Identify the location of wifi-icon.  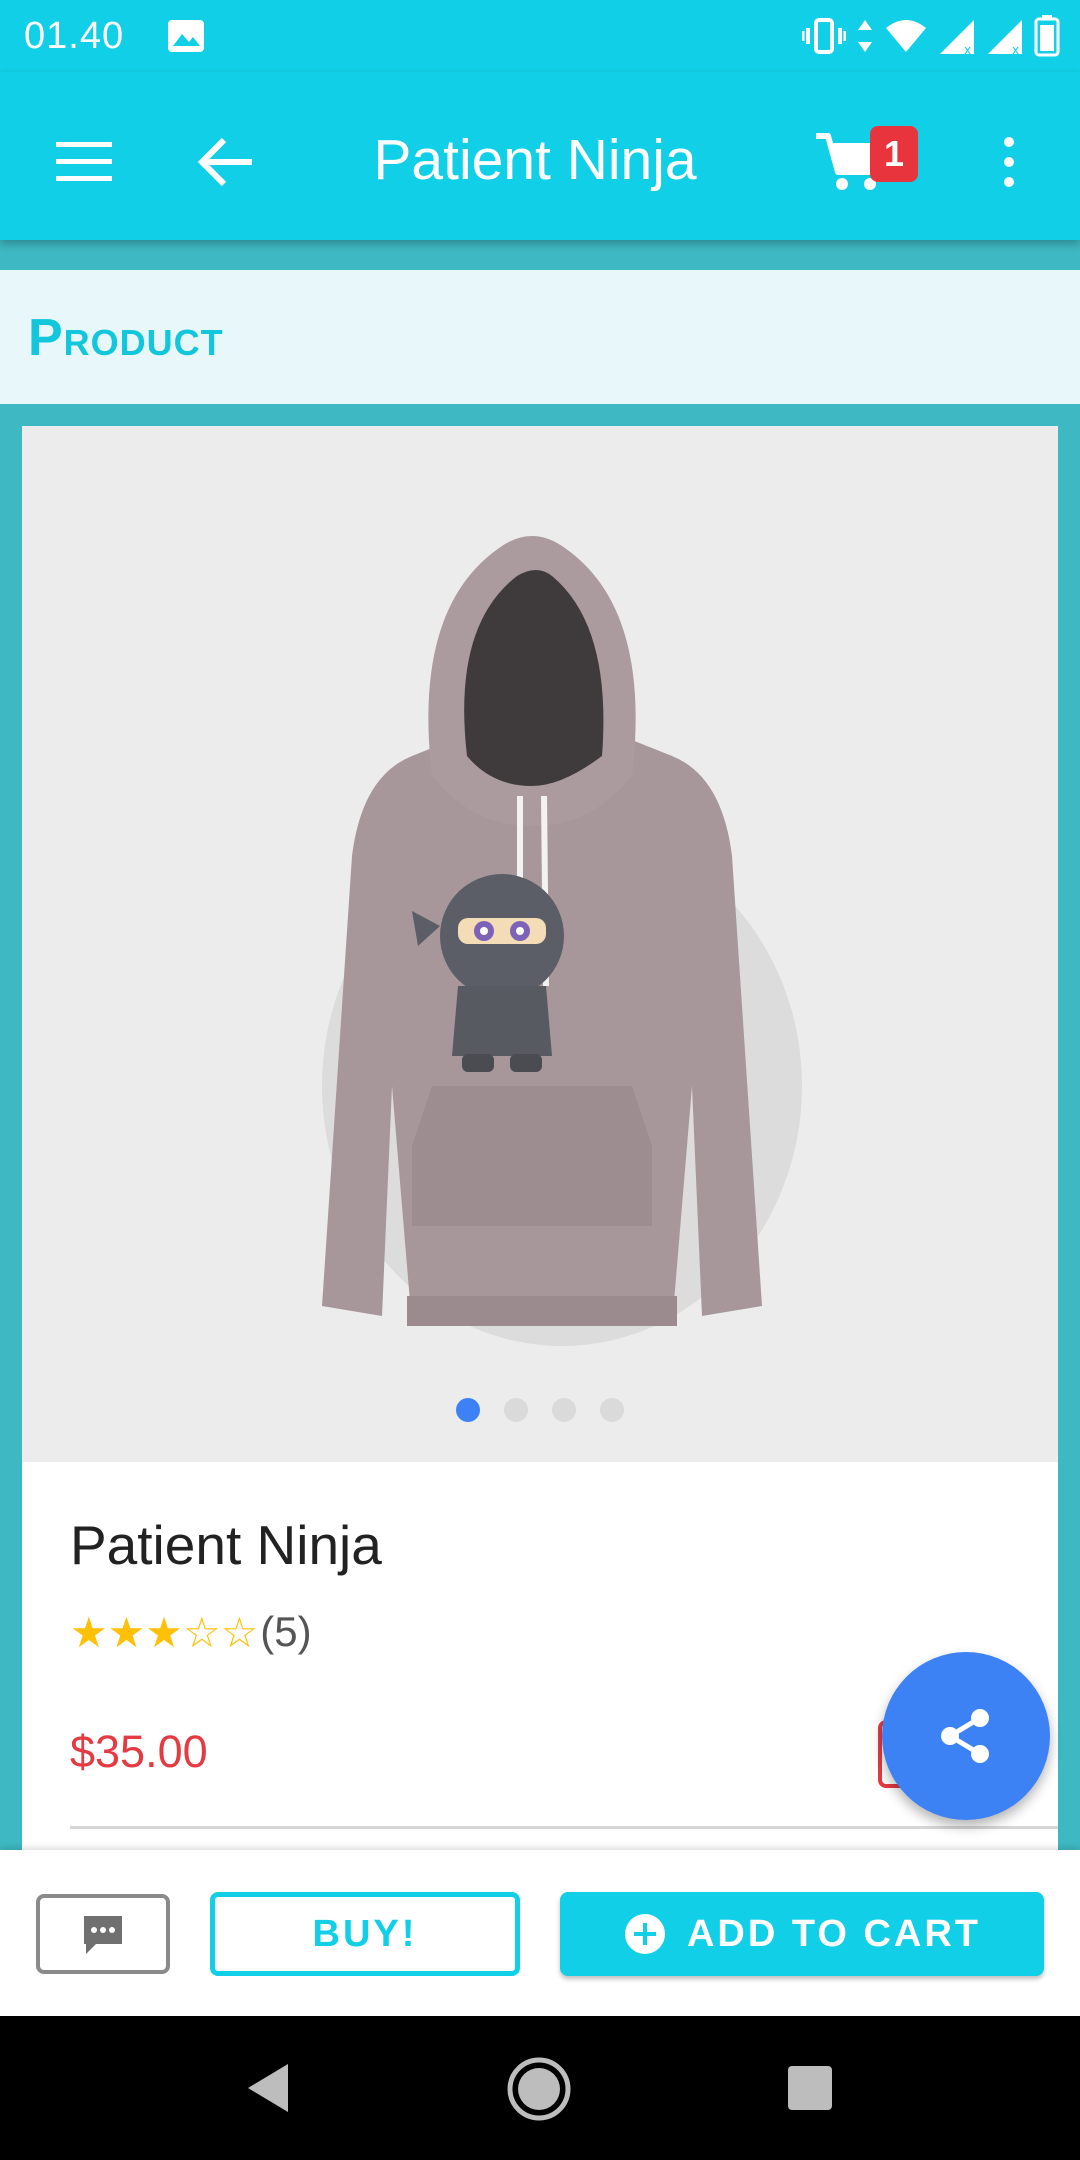
(906, 36).